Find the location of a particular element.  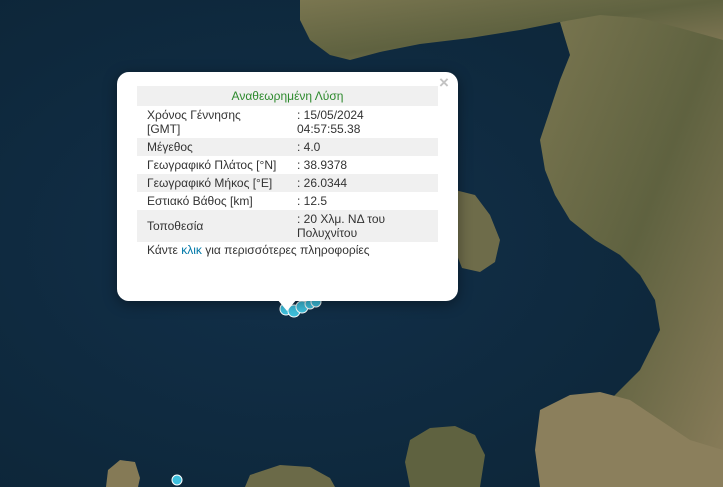

row-label: Χρόνος Γέννησης [GMT] is located at coordinates (194, 122).